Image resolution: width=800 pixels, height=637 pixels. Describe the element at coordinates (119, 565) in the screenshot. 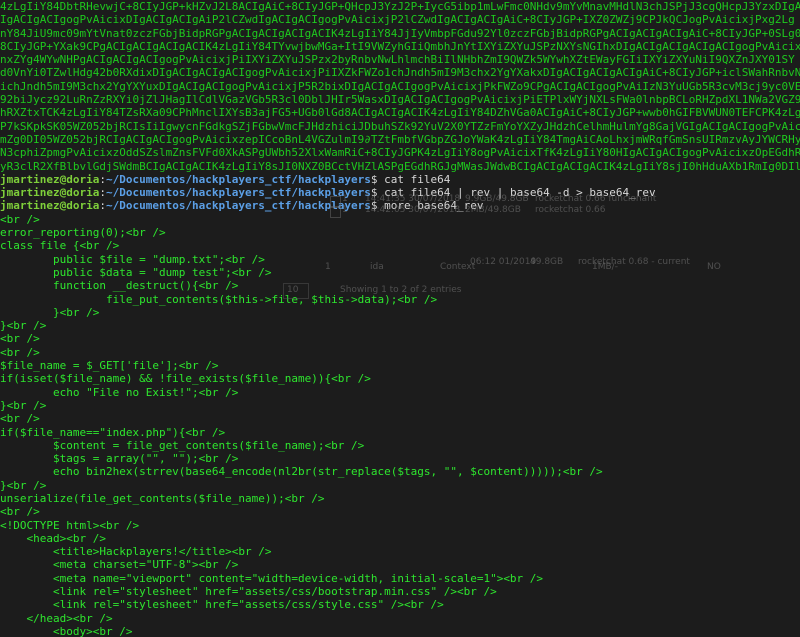

I see `php-line: <meta charset="UTF-8"><br />` at that location.